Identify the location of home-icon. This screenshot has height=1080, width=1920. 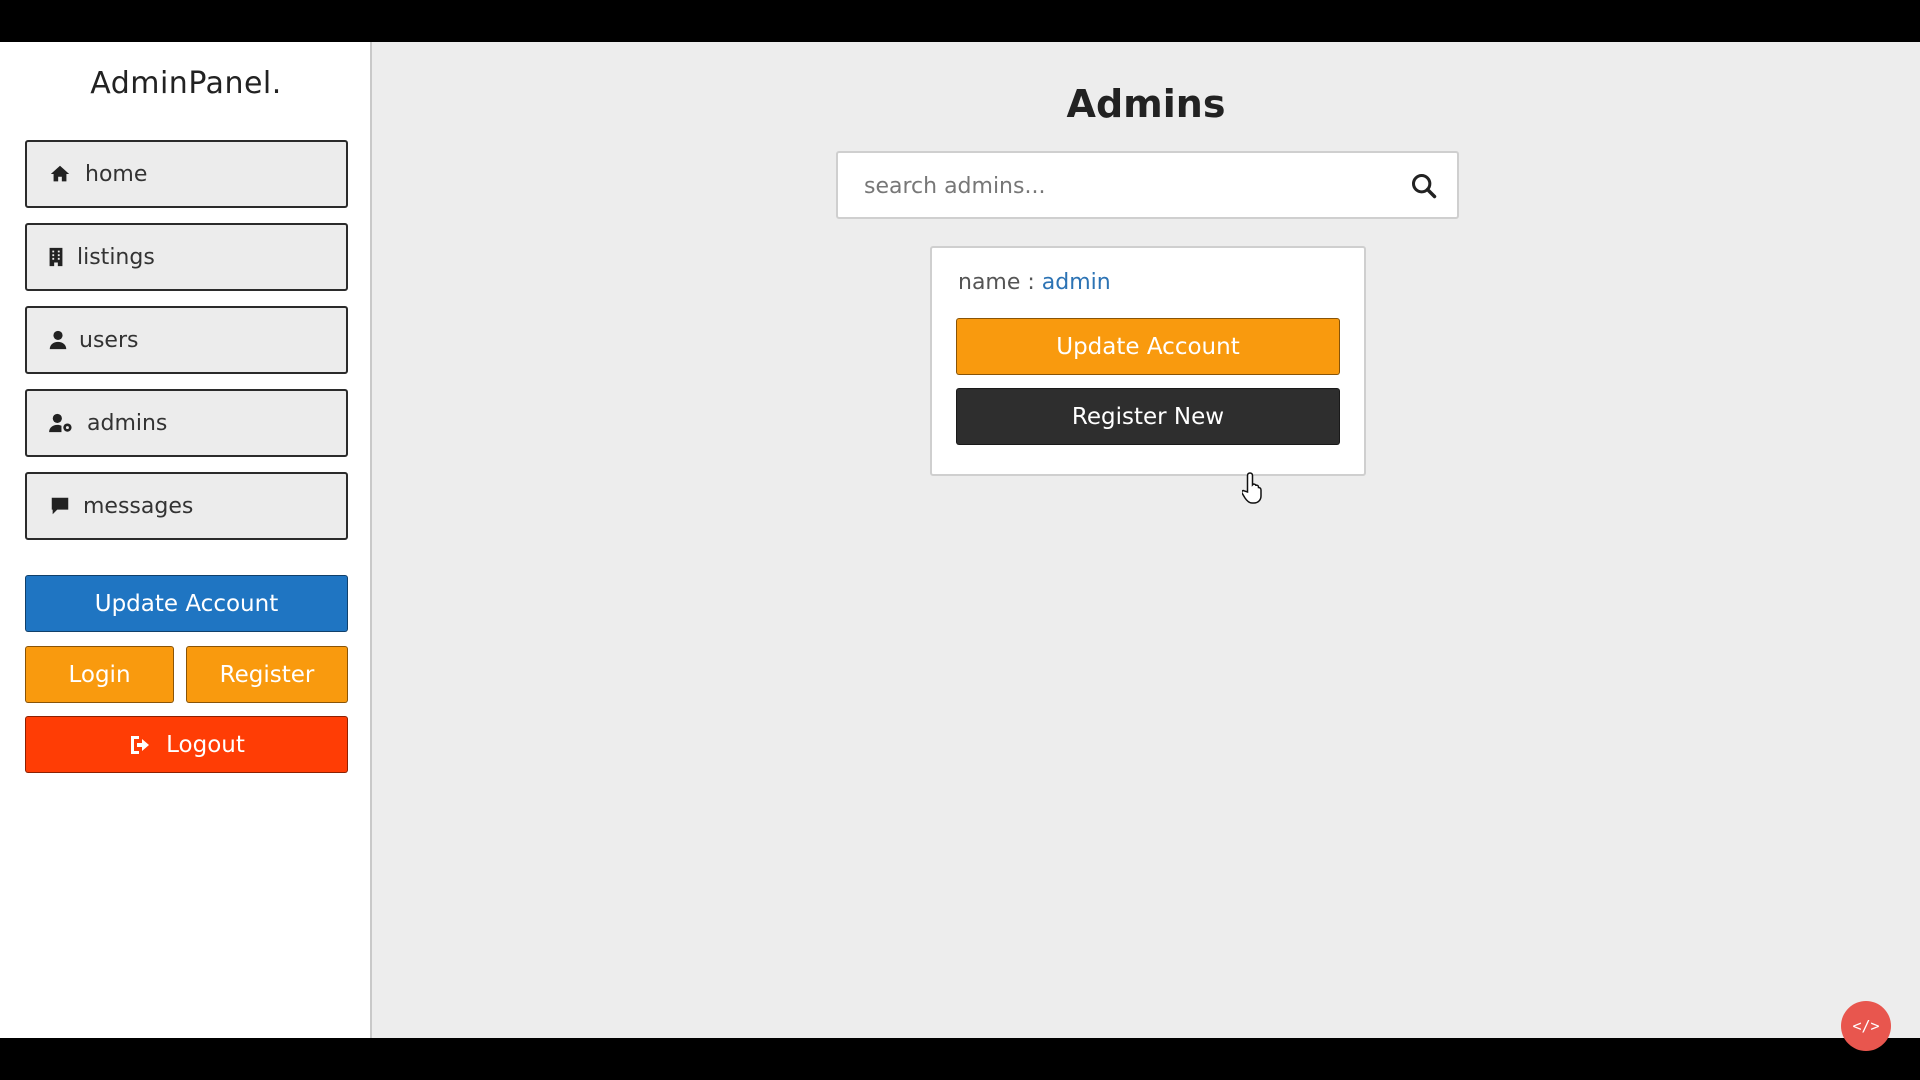
(60, 174).